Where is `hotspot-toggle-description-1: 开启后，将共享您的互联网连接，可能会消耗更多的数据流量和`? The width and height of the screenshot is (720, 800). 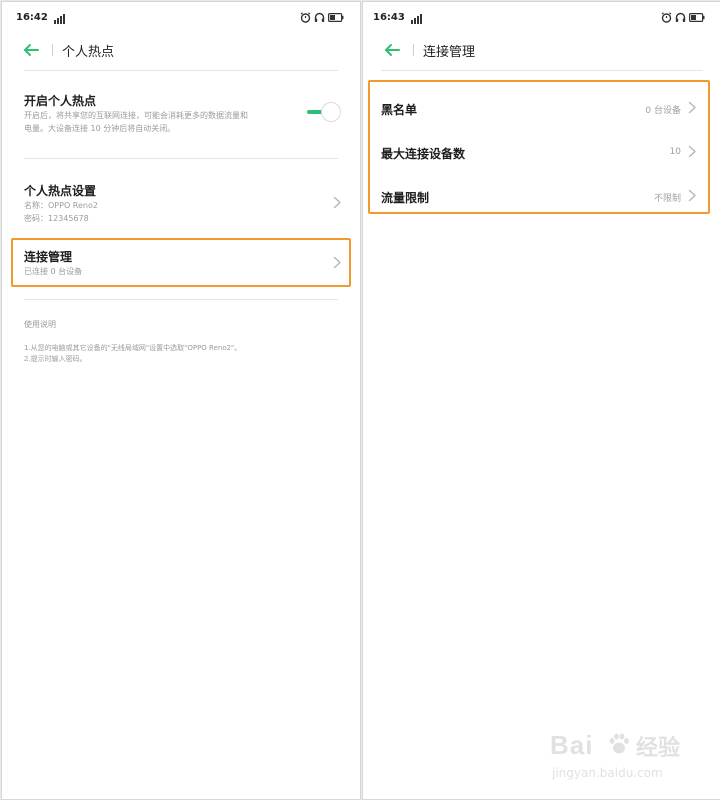
hotspot-toggle-description-1: 开启后，将共享您的互联网连接，可能会消耗更多的数据流量和 is located at coordinates (136, 115).